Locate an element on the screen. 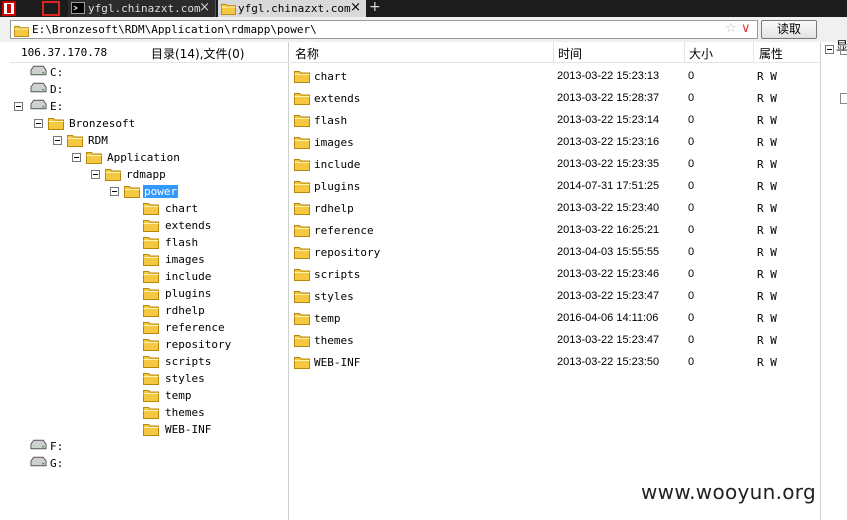 This screenshot has width=847, height=520. tree-label: D: is located at coordinates (57, 89).